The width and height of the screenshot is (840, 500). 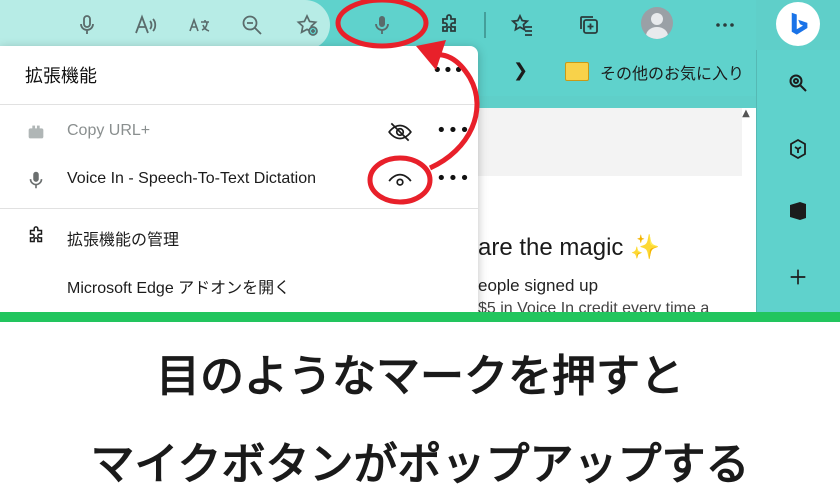 I want to click on voice-in-mic-icon, so click(x=382, y=25).